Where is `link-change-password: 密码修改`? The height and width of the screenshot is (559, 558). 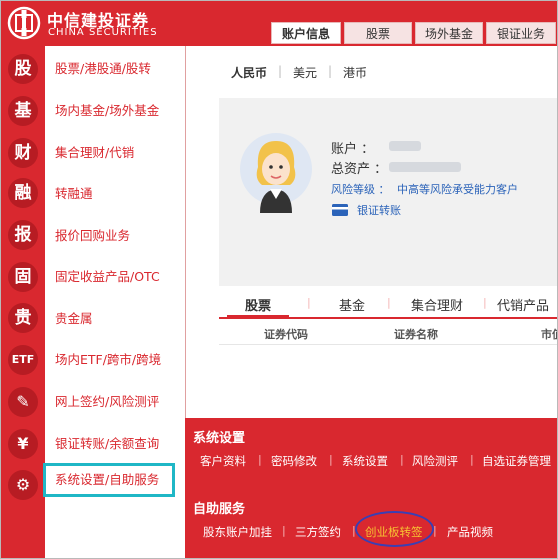
link-change-password: 密码修改 is located at coordinates (294, 461).